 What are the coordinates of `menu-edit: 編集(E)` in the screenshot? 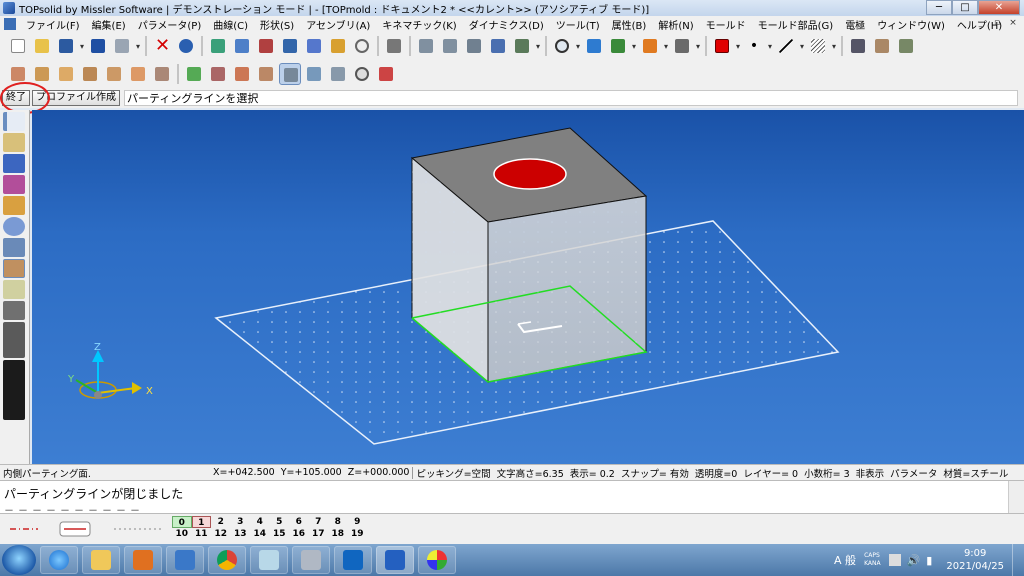 It's located at (109, 24).